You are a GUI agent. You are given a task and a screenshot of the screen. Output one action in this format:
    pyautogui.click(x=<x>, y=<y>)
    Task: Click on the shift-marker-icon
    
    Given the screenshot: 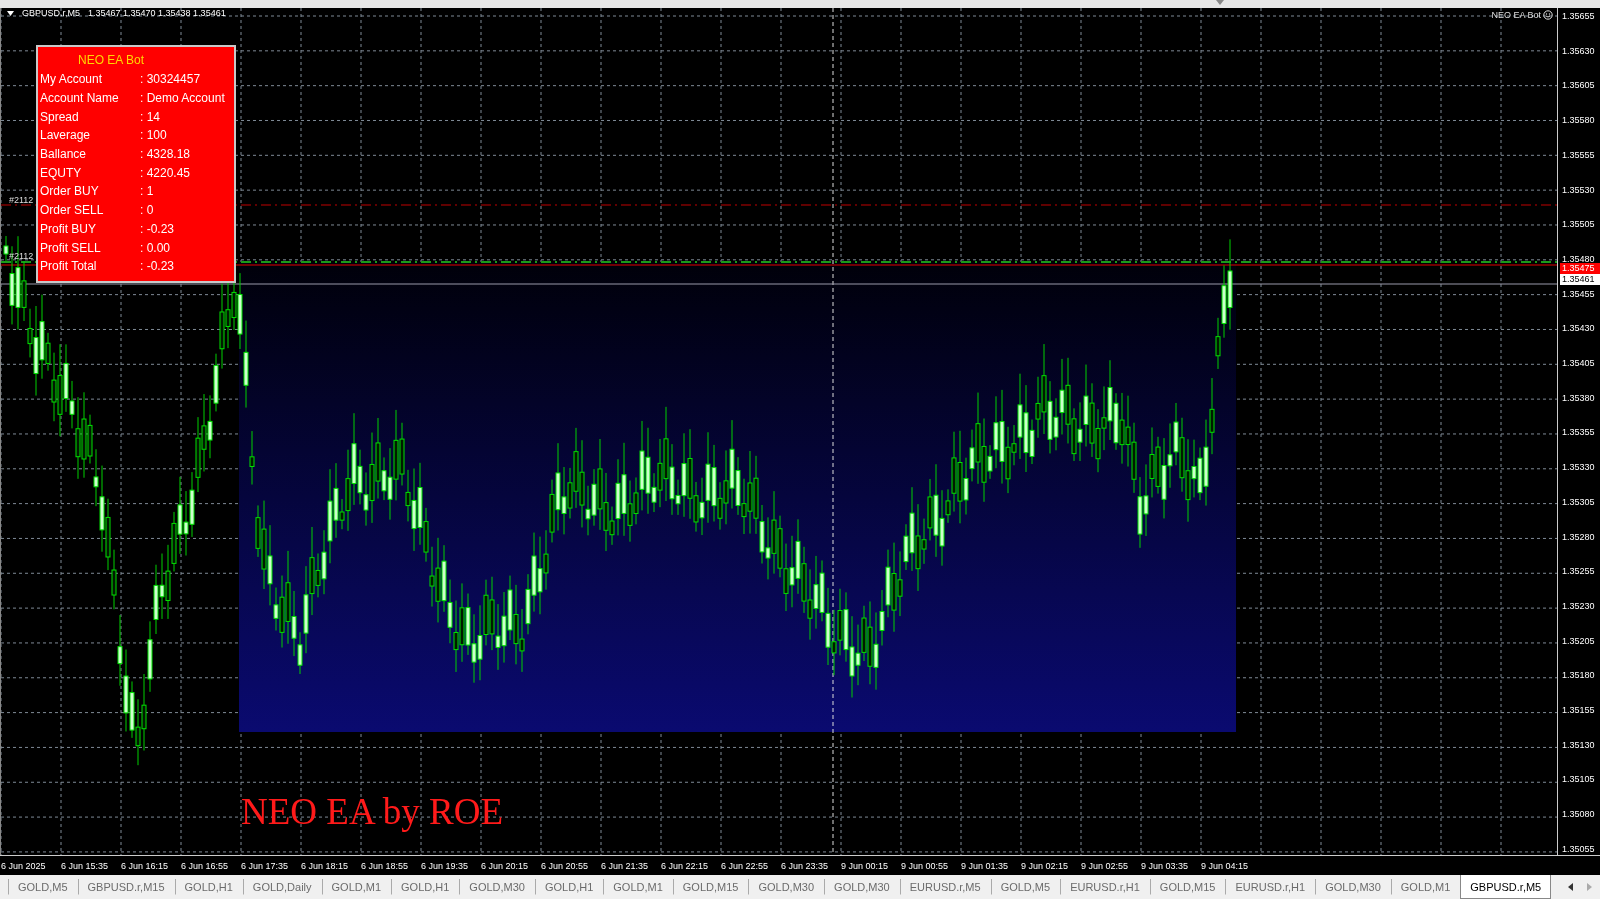 What is the action you would take?
    pyautogui.click(x=1220, y=2)
    